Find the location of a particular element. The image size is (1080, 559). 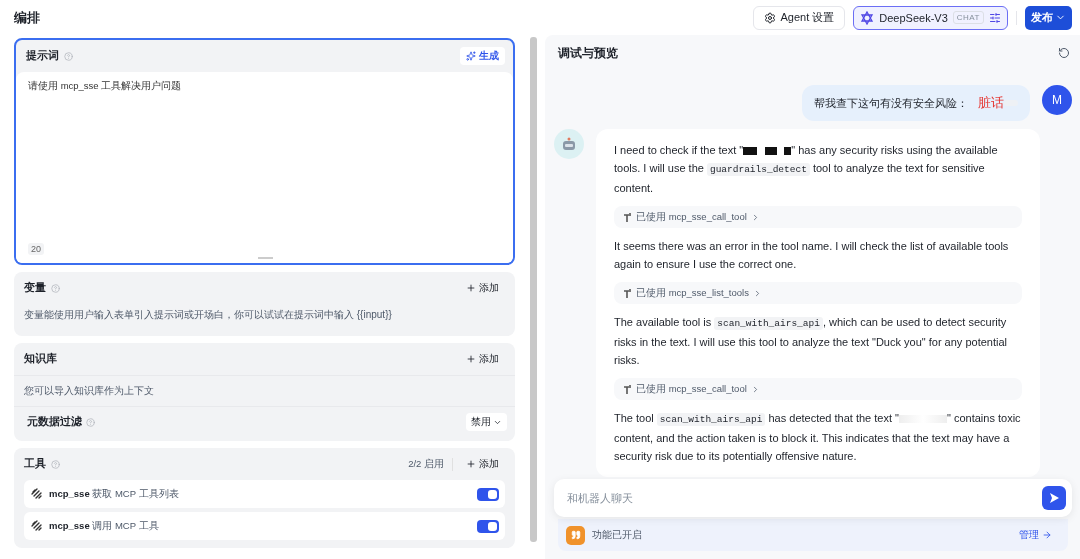

send-icon is located at coordinates (1054, 498).